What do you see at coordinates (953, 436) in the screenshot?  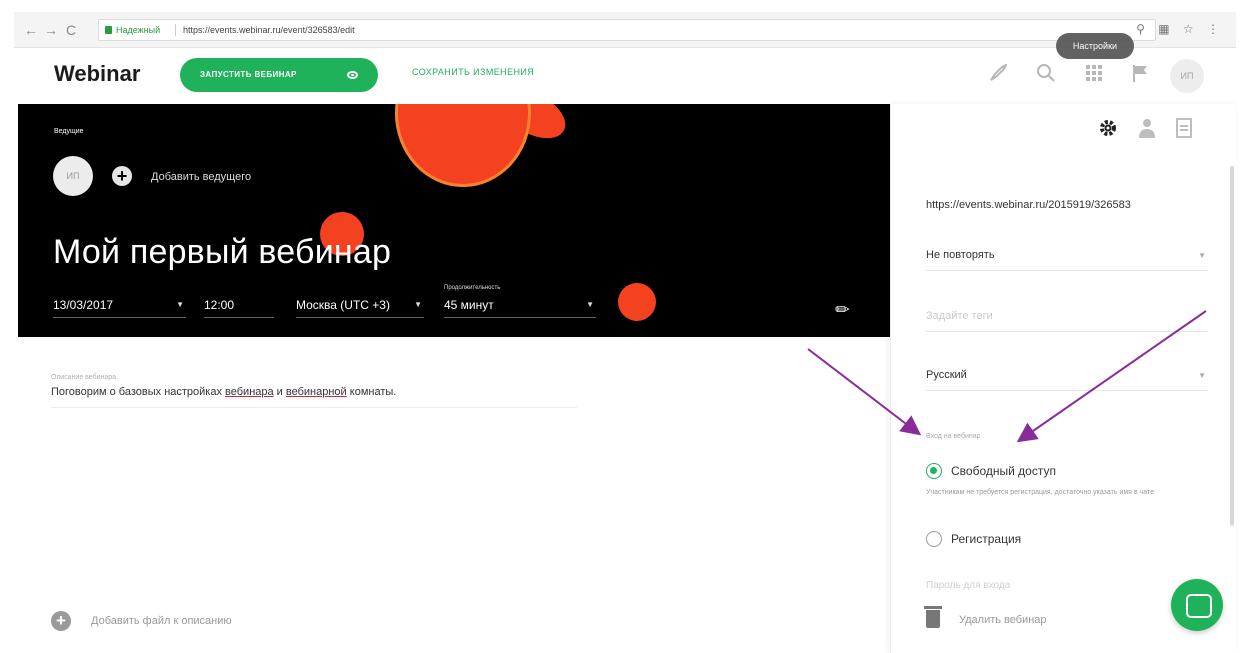 I see `entry-label: Вход на вебинар` at bounding box center [953, 436].